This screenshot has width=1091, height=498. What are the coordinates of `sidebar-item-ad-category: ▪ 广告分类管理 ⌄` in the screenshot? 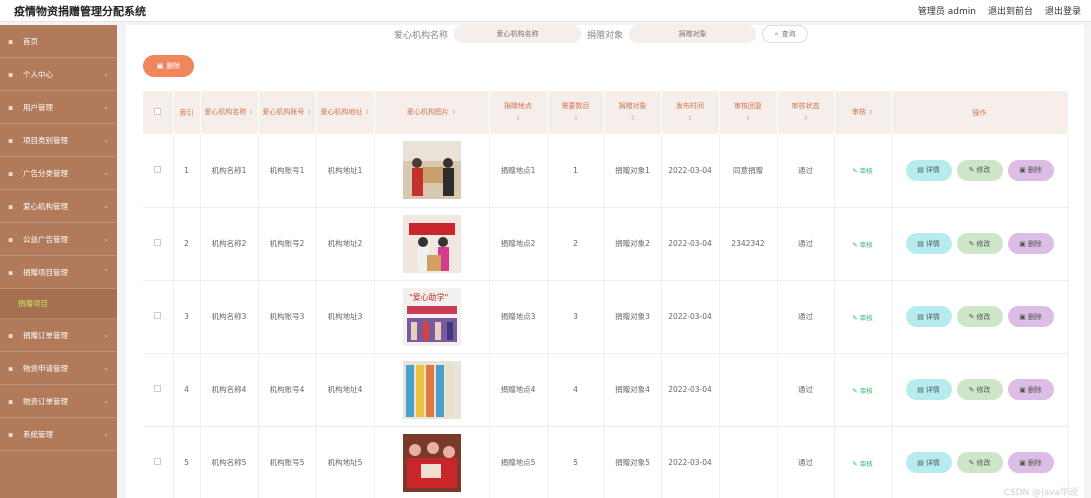 It's located at (58, 173).